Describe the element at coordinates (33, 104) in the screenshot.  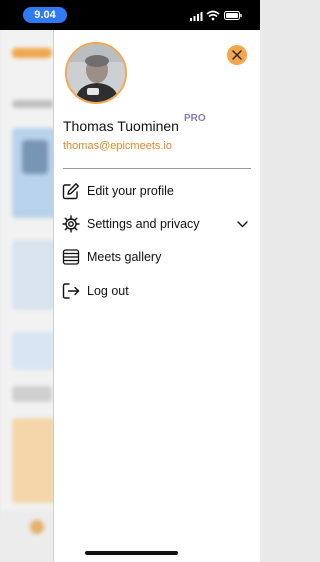
I see `background-text` at that location.